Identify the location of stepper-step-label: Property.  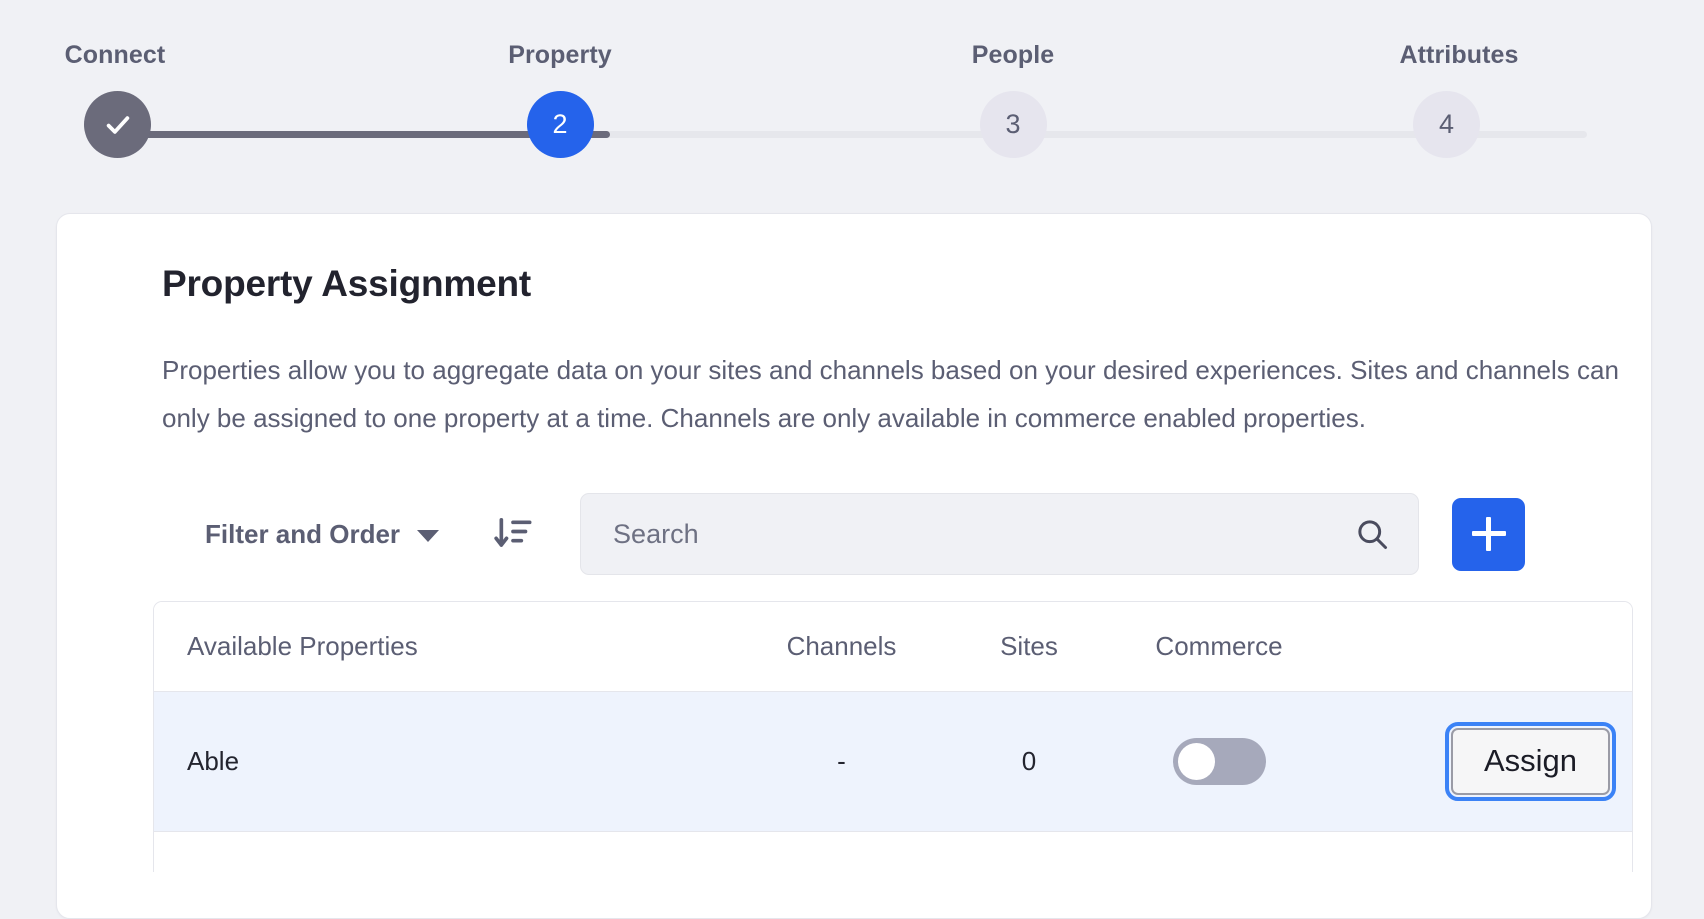
(560, 55).